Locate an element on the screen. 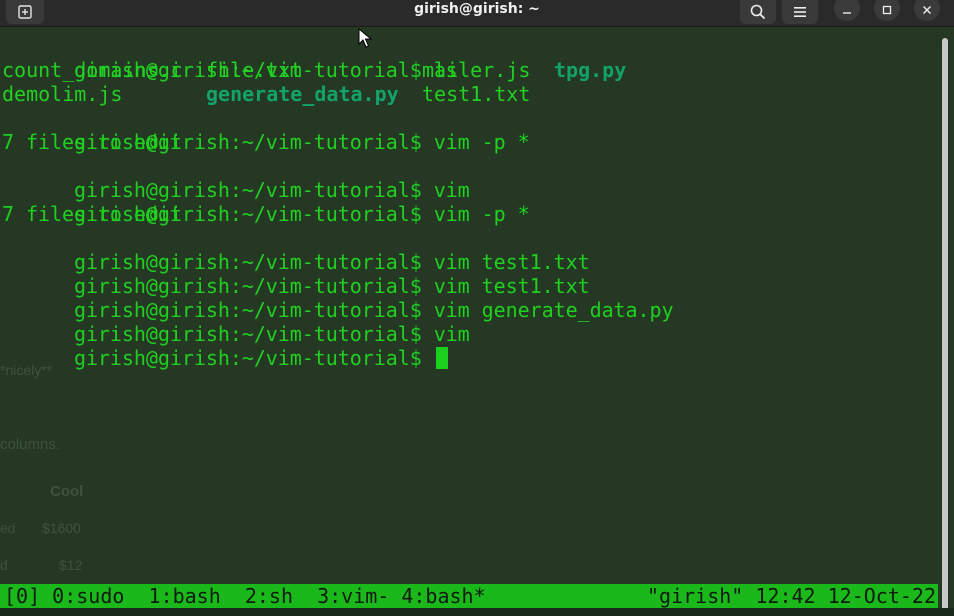 This screenshot has height=616, width=954. executable-file-entry: generate_data.py is located at coordinates (302, 94).